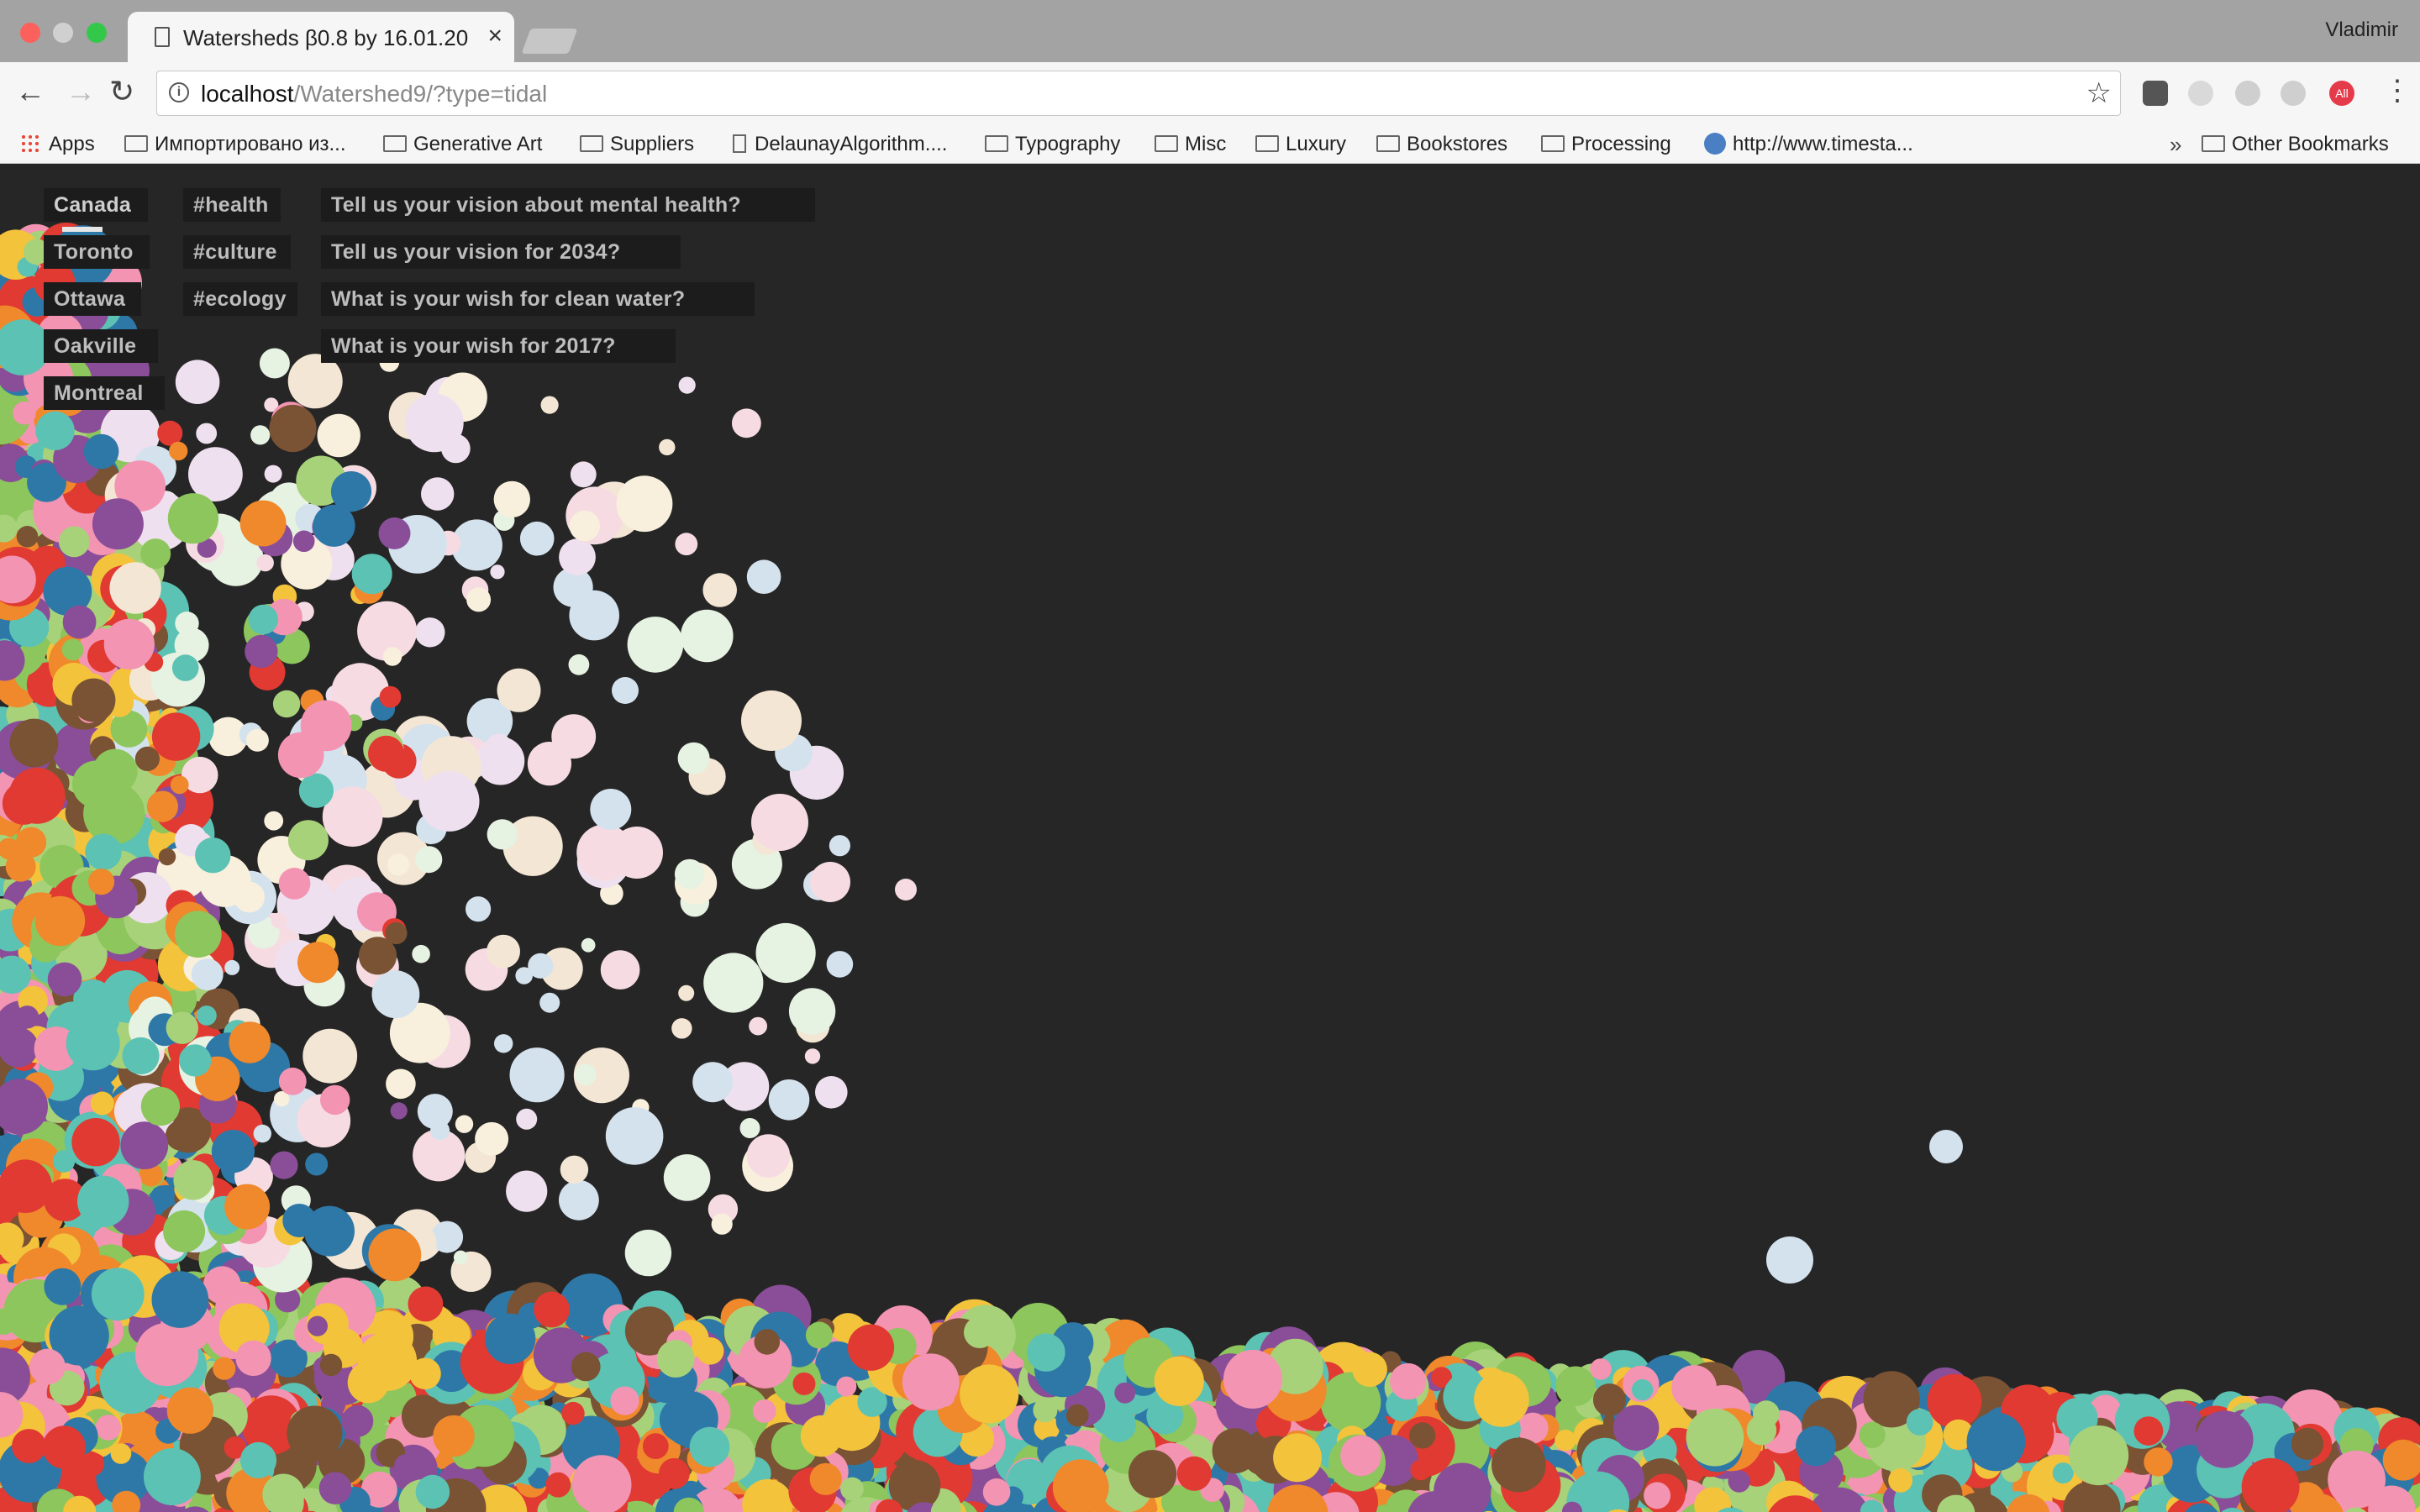 Image resolution: width=2420 pixels, height=1512 pixels. Describe the element at coordinates (2099, 93) in the screenshot. I see `bookmark-star-icon: ☆` at that location.